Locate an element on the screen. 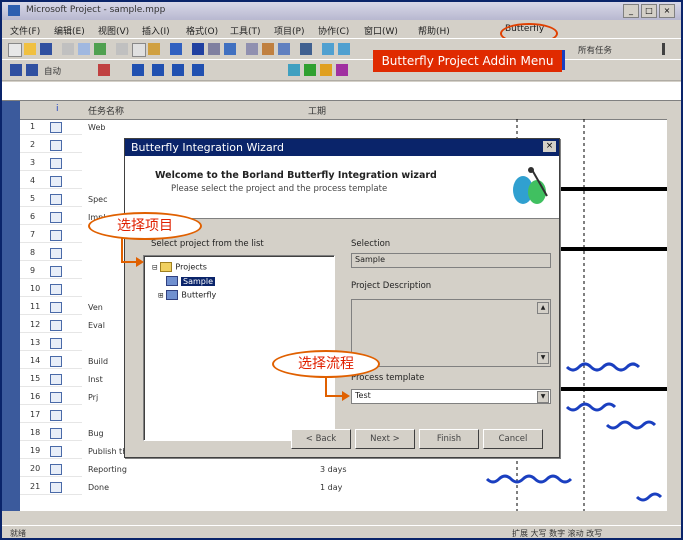  vertical-scrollbar is located at coordinates (674, 306).